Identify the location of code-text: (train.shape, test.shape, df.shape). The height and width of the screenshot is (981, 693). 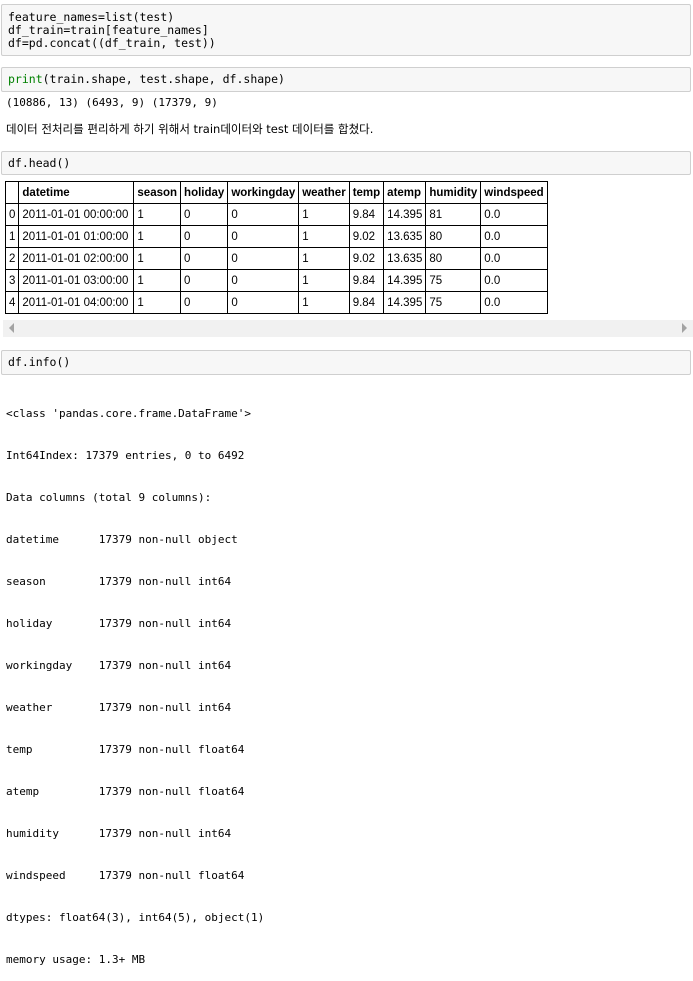
(163, 79).